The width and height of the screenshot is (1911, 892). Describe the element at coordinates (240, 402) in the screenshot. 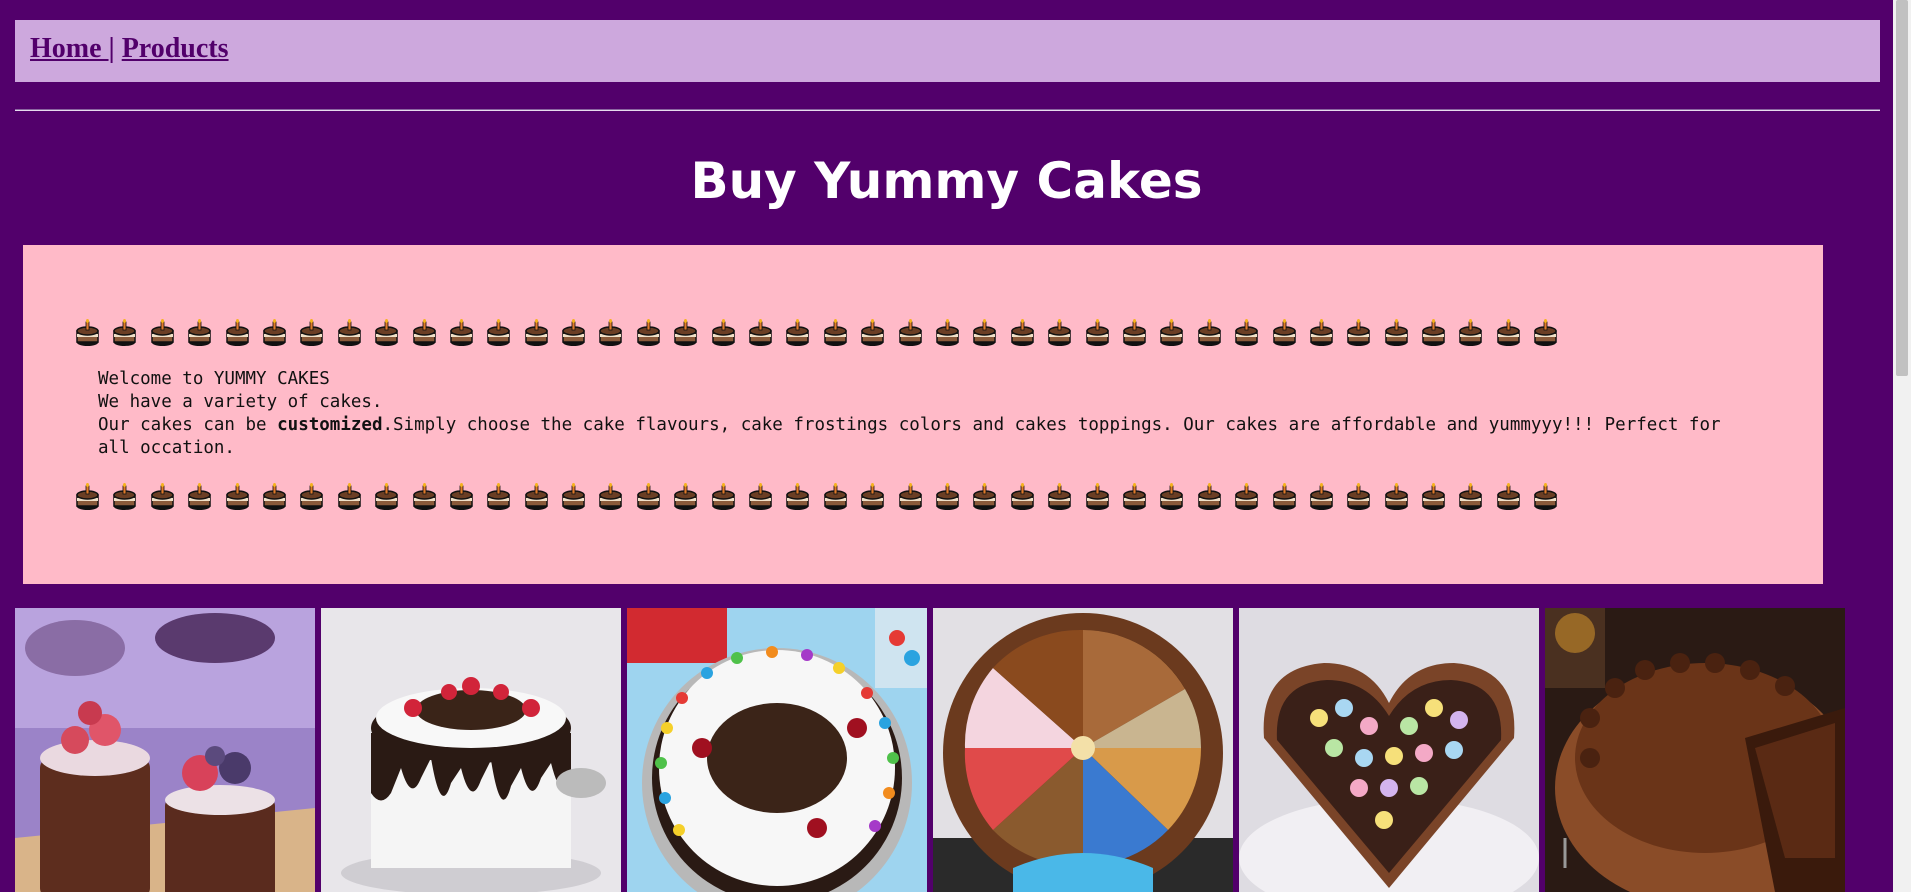

I see `variety-line: We have a variety of cakes.` at that location.